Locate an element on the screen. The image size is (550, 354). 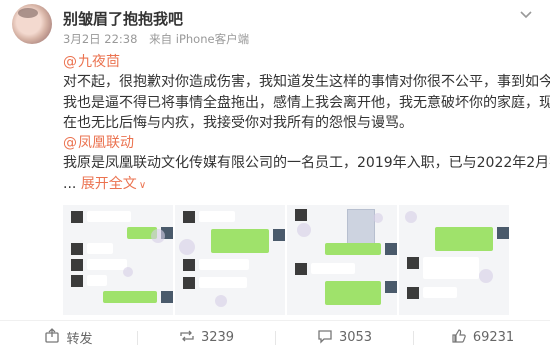
post-timestamp: 3月2日 22:38 is located at coordinates (100, 39).